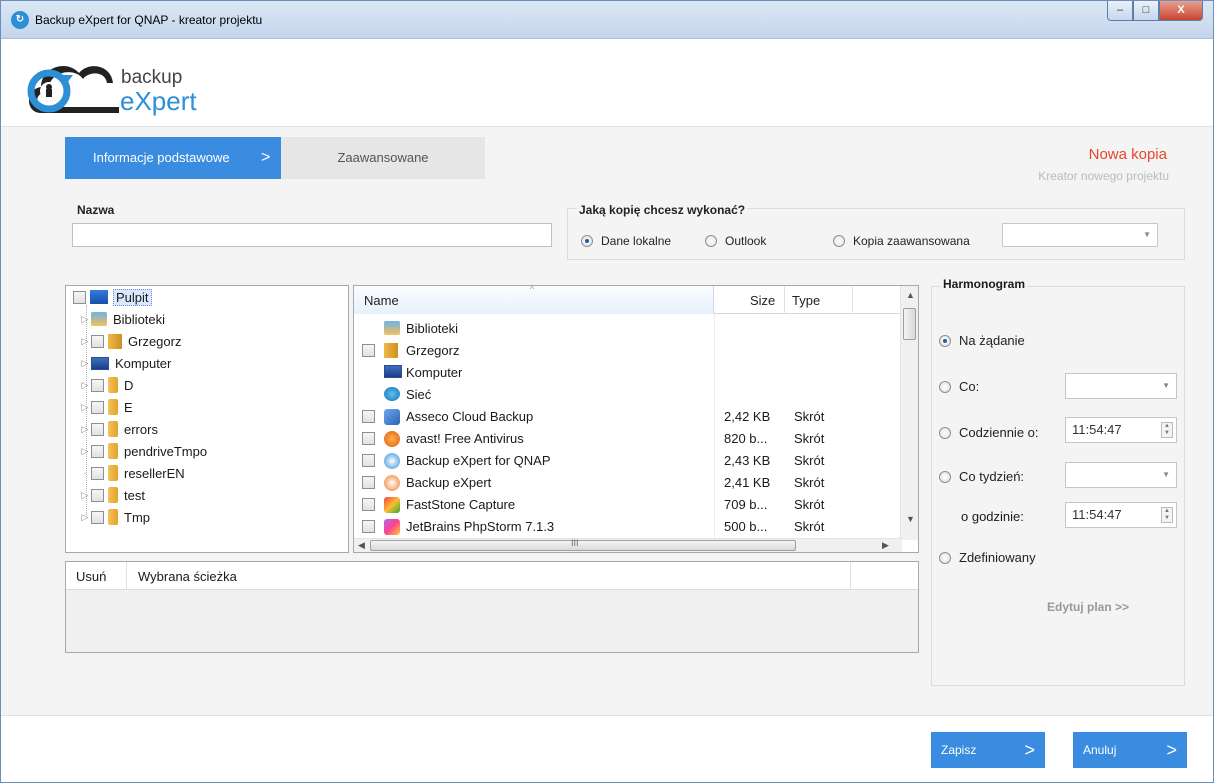 The width and height of the screenshot is (1214, 783). What do you see at coordinates (1088, 607) in the screenshot?
I see `edit-plan-link: Edytuj plan >>` at bounding box center [1088, 607].